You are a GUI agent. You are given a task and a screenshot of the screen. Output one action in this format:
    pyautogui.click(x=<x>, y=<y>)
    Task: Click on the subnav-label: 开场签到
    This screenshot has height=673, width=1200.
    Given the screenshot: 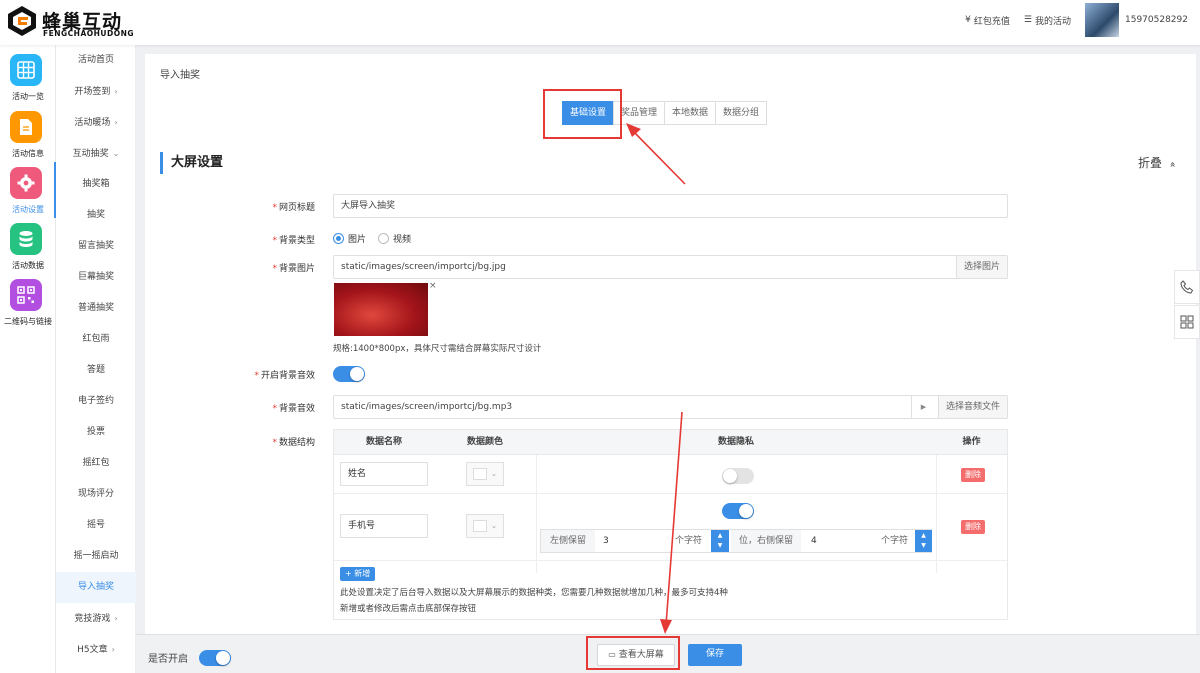 What is the action you would take?
    pyautogui.click(x=92, y=92)
    